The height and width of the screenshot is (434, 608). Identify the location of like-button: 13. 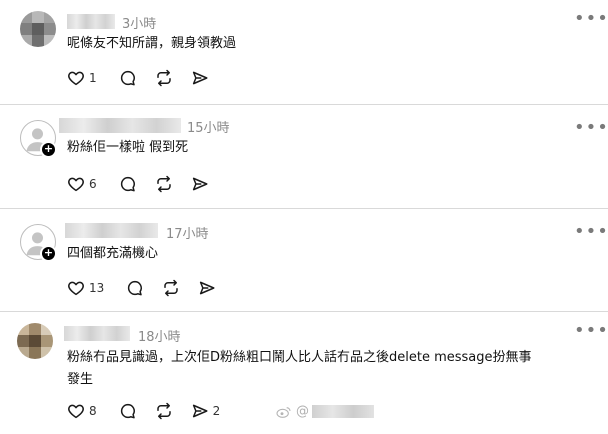
(85, 288).